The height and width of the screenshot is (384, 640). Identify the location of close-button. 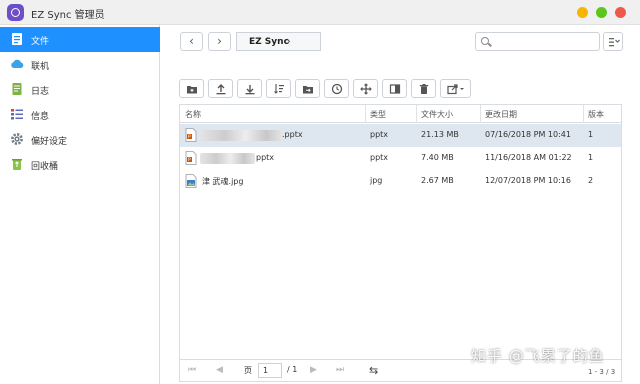
(620, 12).